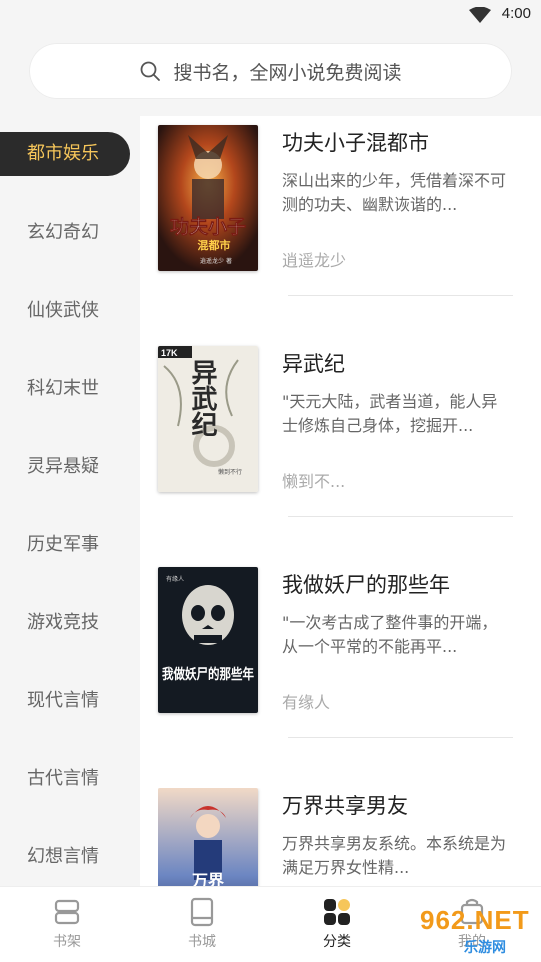  What do you see at coordinates (208, 198) in the screenshot?
I see `book-cover: 功夫小子 混都市 逍遥龙少 著` at bounding box center [208, 198].